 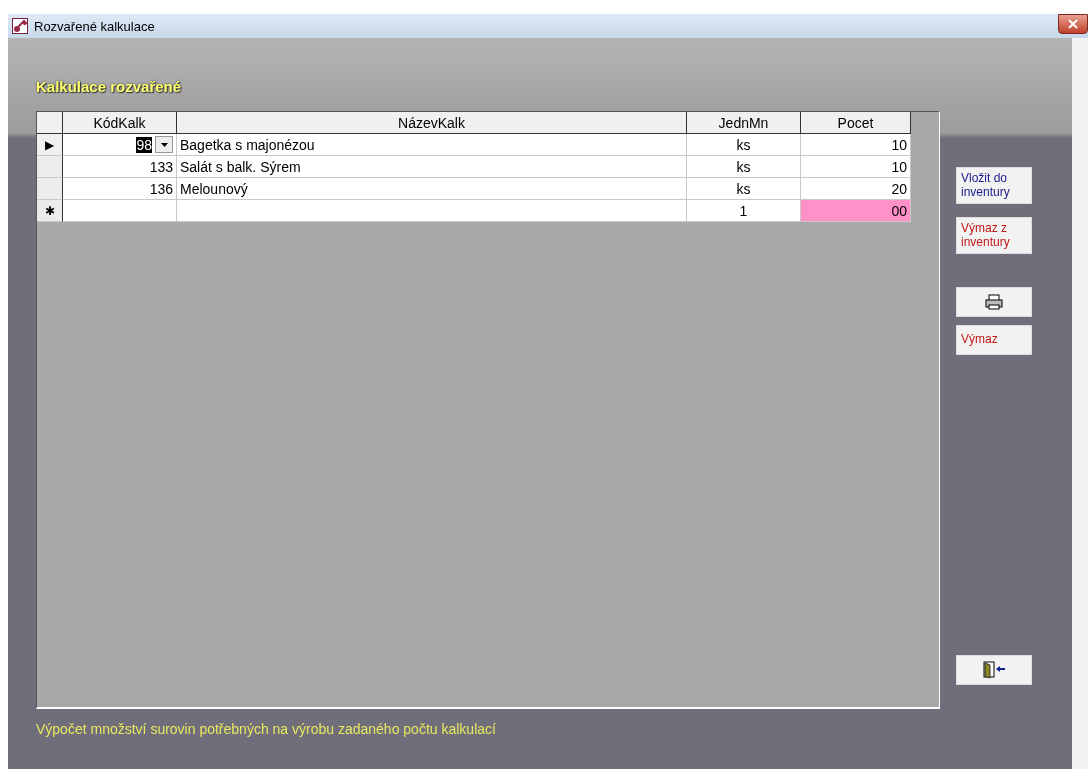 What do you see at coordinates (432, 189) in the screenshot?
I see `table-cell: Melounový` at bounding box center [432, 189].